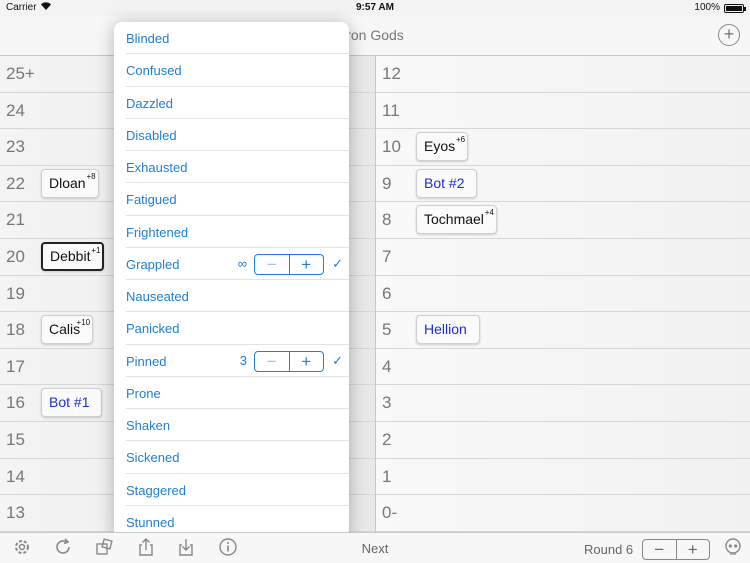 This screenshot has height=563, width=750. What do you see at coordinates (563, 184) in the screenshot?
I see `initiative-row: 9 Bot #2` at bounding box center [563, 184].